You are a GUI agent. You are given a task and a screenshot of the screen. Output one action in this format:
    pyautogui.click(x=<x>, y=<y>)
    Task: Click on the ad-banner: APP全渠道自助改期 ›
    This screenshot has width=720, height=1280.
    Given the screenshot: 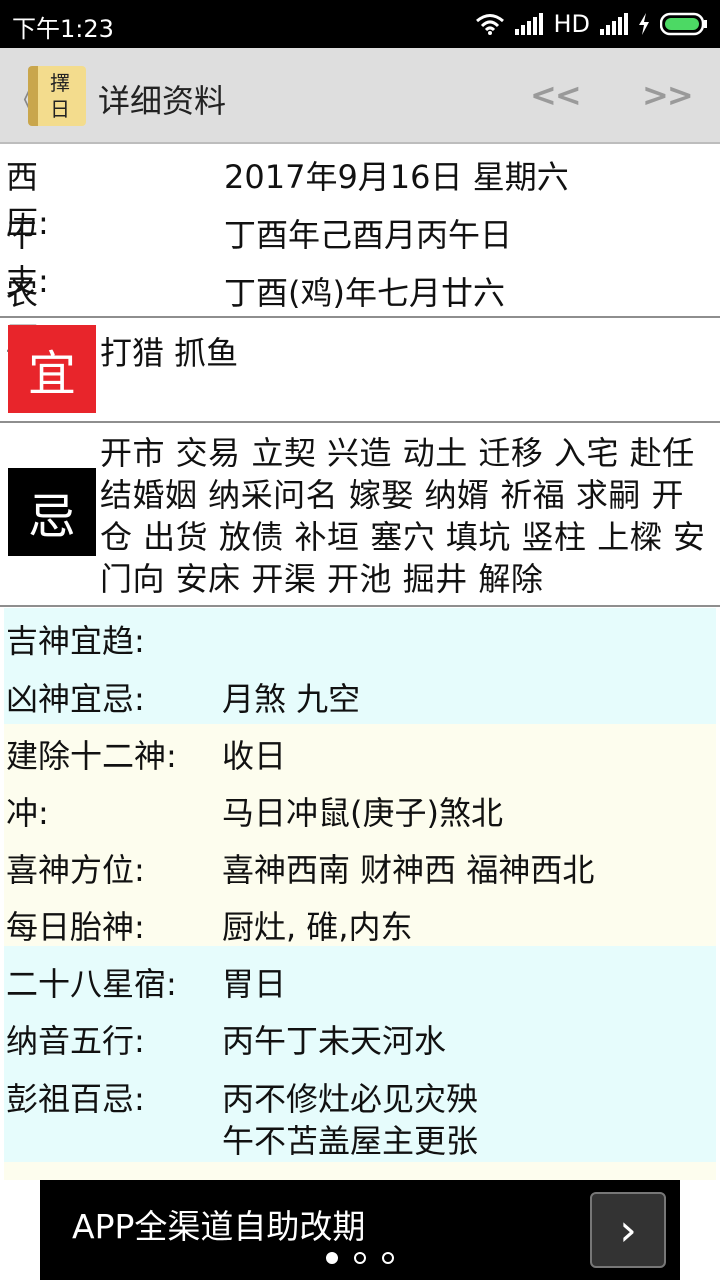 What is the action you would take?
    pyautogui.click(x=360, y=1230)
    